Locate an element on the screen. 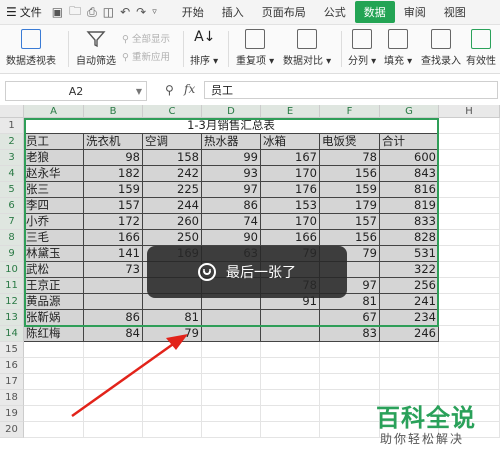 Image resolution: width=500 pixels, height=458 pixels. watermark-logo: 百科全说 助你轻松解决 is located at coordinates (434, 426).